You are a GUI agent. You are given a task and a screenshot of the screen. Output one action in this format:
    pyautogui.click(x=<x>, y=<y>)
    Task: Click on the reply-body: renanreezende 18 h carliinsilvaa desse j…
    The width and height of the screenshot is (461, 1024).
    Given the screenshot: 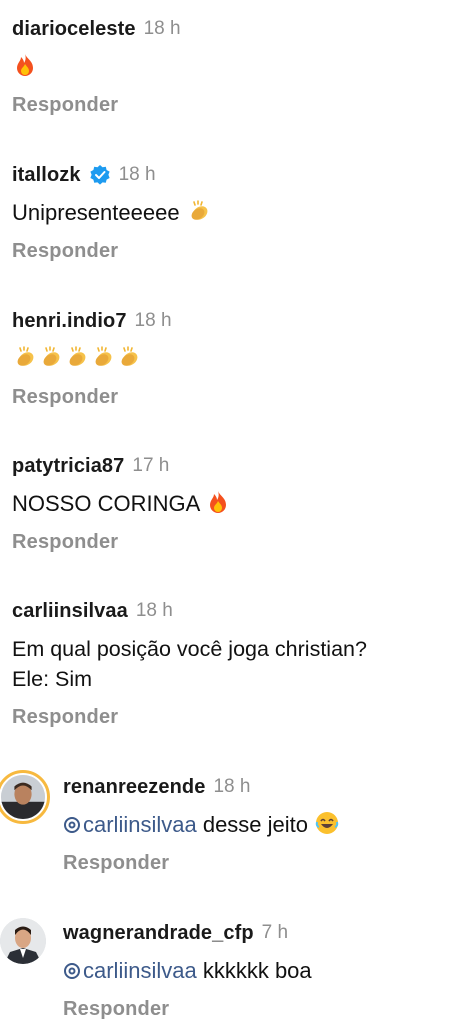 What is the action you would take?
    pyautogui.click(x=260, y=824)
    